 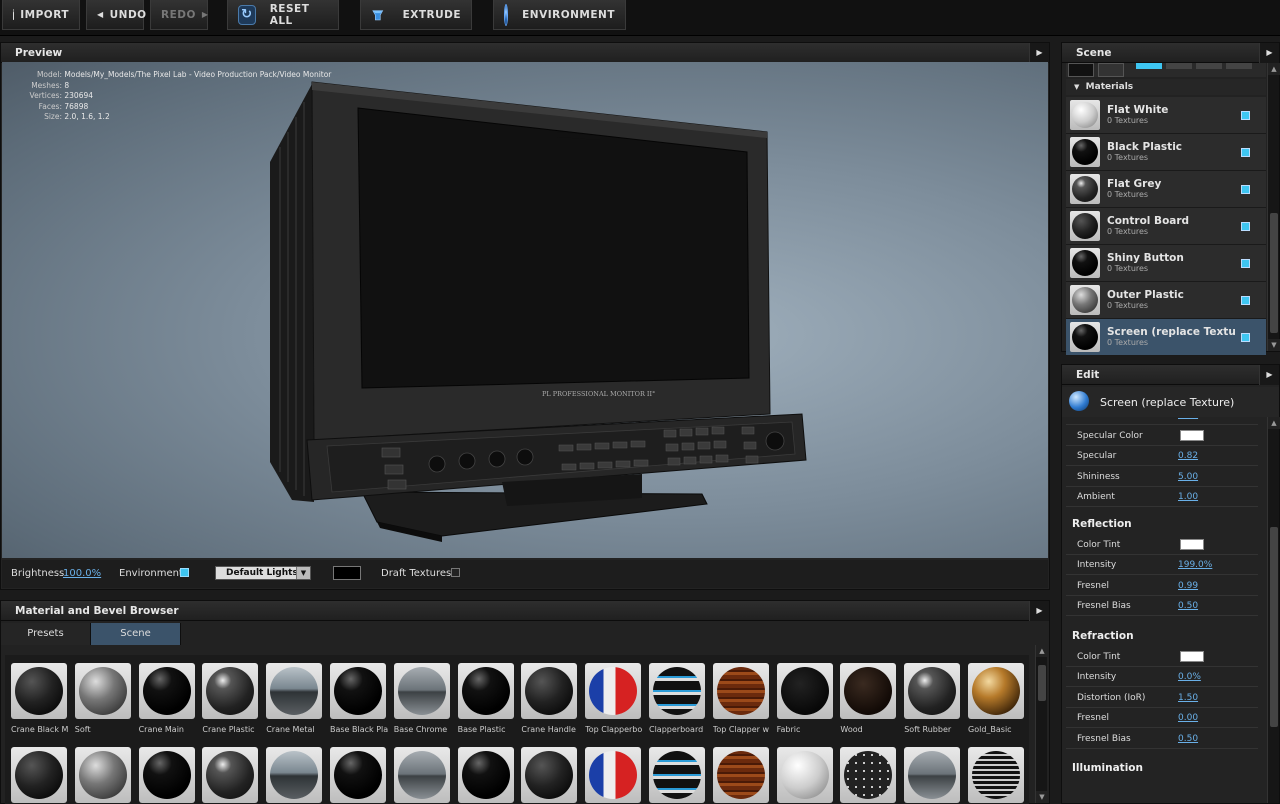 I want to click on property-row: Fresnel Bias 0.50, so click(x=1162, y=739).